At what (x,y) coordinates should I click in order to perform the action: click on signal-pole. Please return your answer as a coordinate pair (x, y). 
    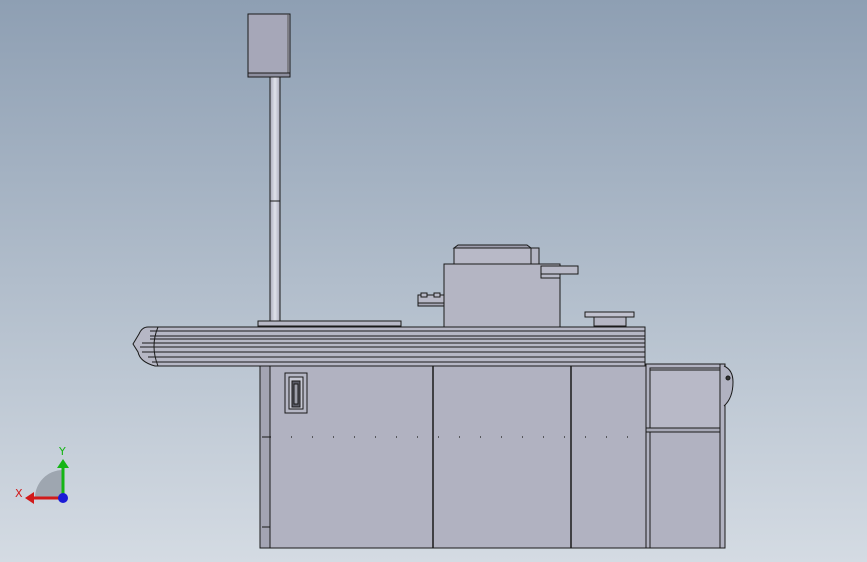
    Looking at the image, I should click on (275, 200).